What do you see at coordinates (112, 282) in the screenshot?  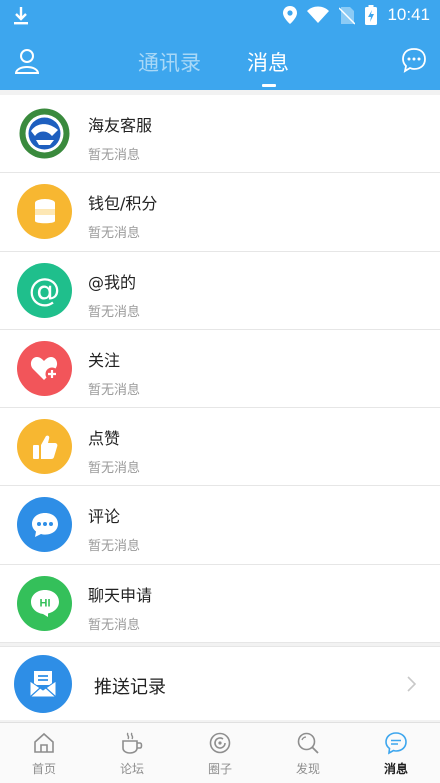 I see `message-title: @我的` at bounding box center [112, 282].